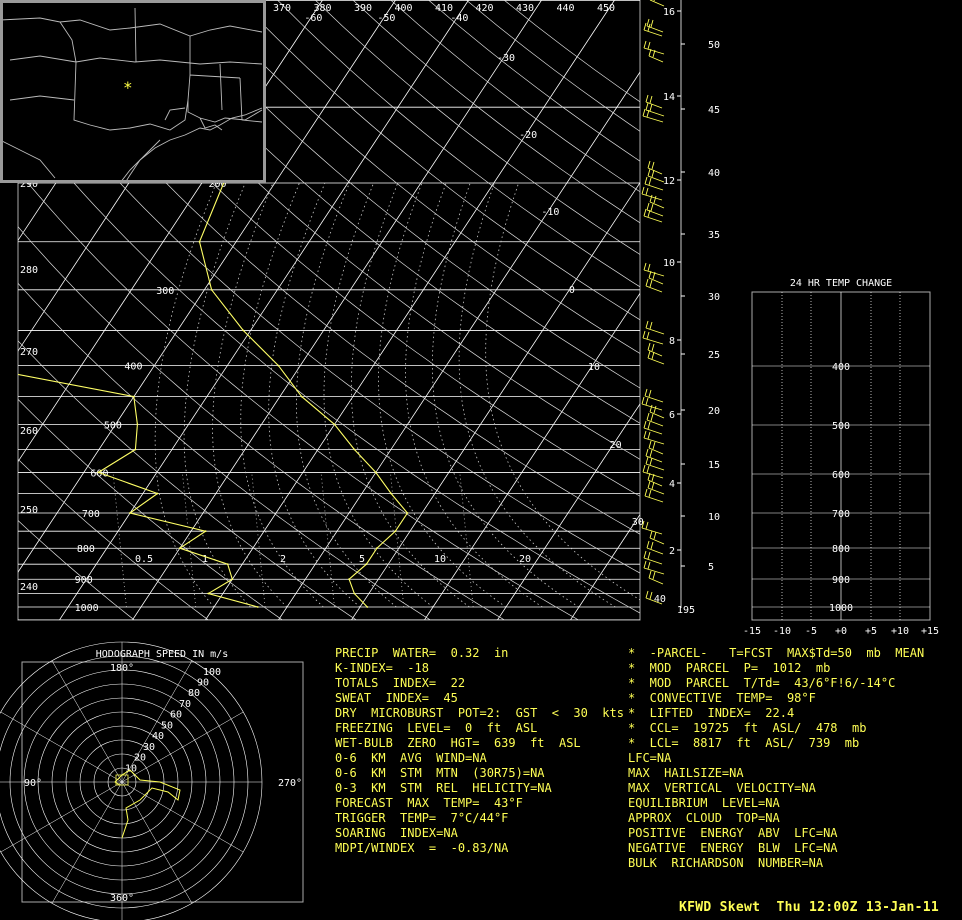  Describe the element at coordinates (133, 367) in the screenshot. I see `pressure-label: 400` at that location.